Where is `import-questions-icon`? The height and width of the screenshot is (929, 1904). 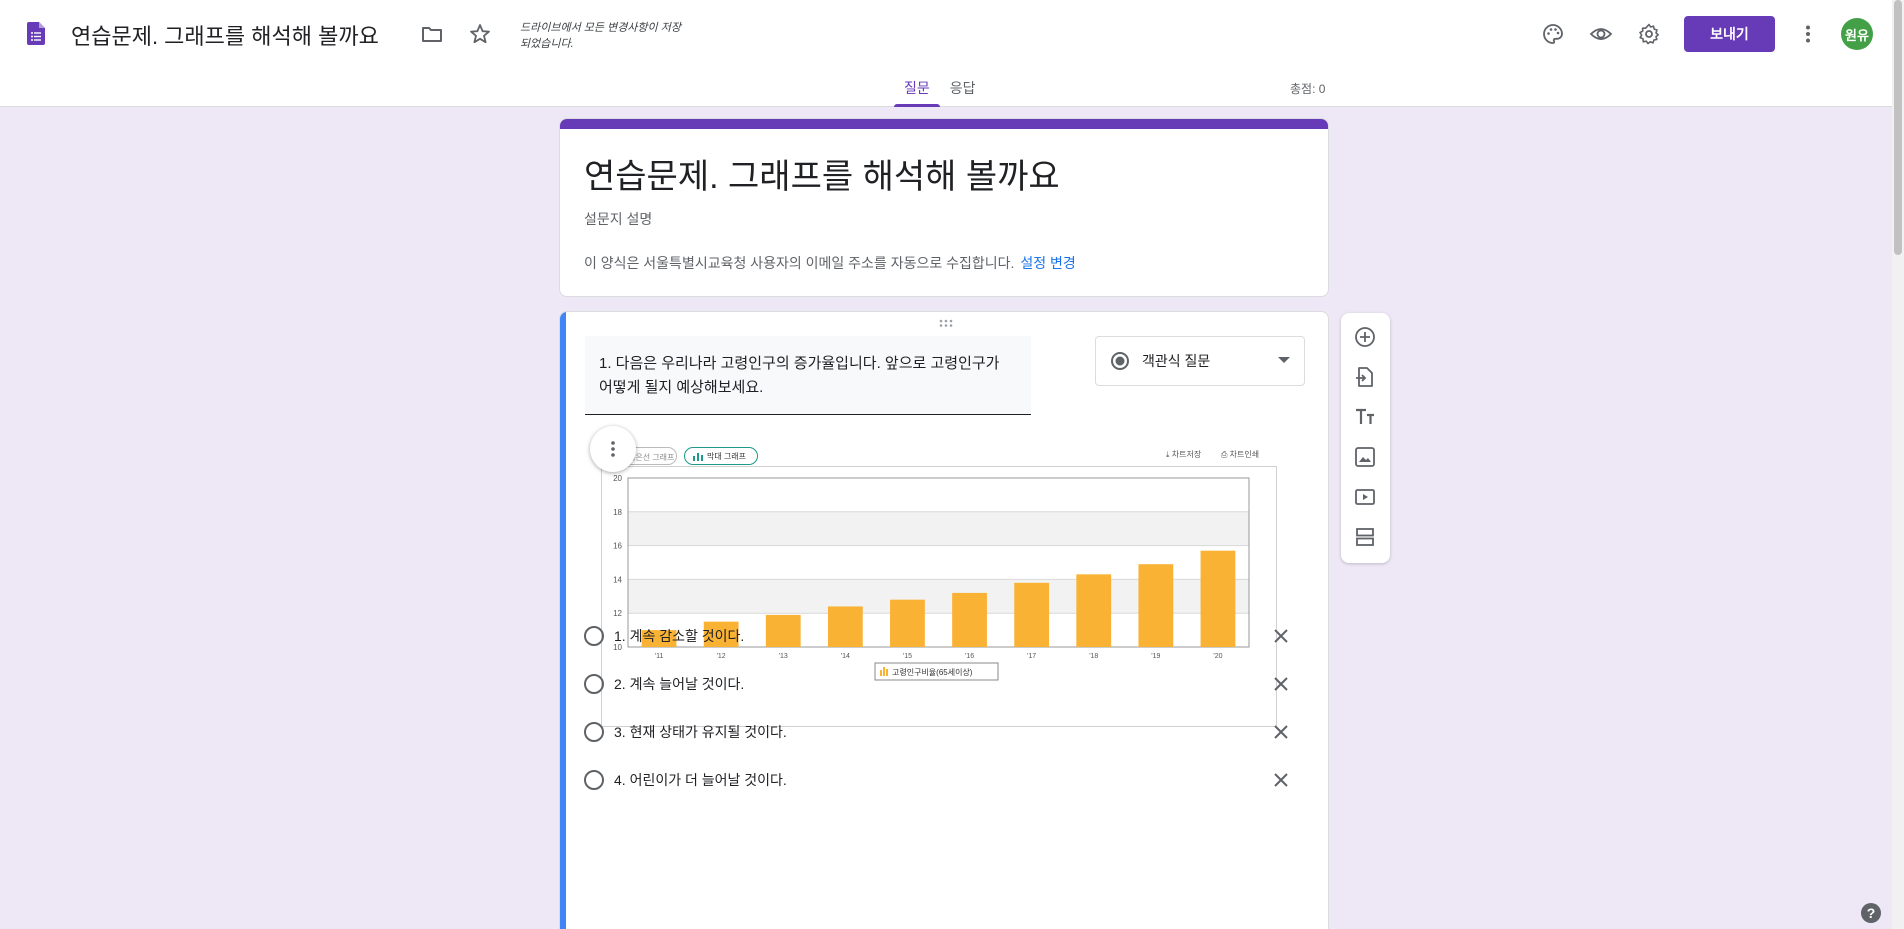 import-questions-icon is located at coordinates (1365, 377).